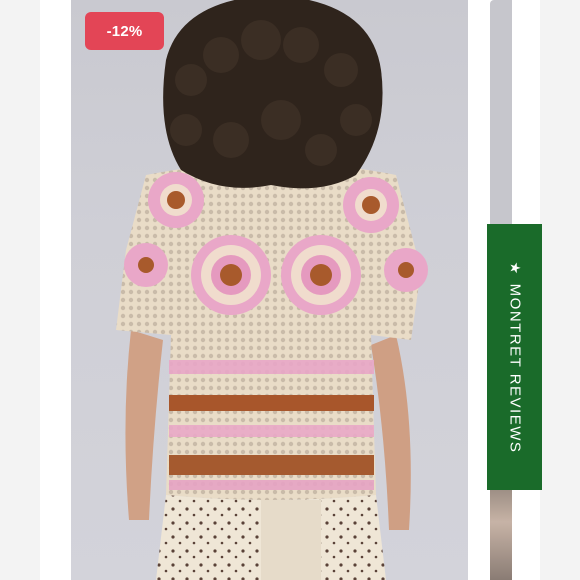 This screenshot has height=580, width=580. What do you see at coordinates (124, 31) in the screenshot?
I see `discount-badge: -12%` at bounding box center [124, 31].